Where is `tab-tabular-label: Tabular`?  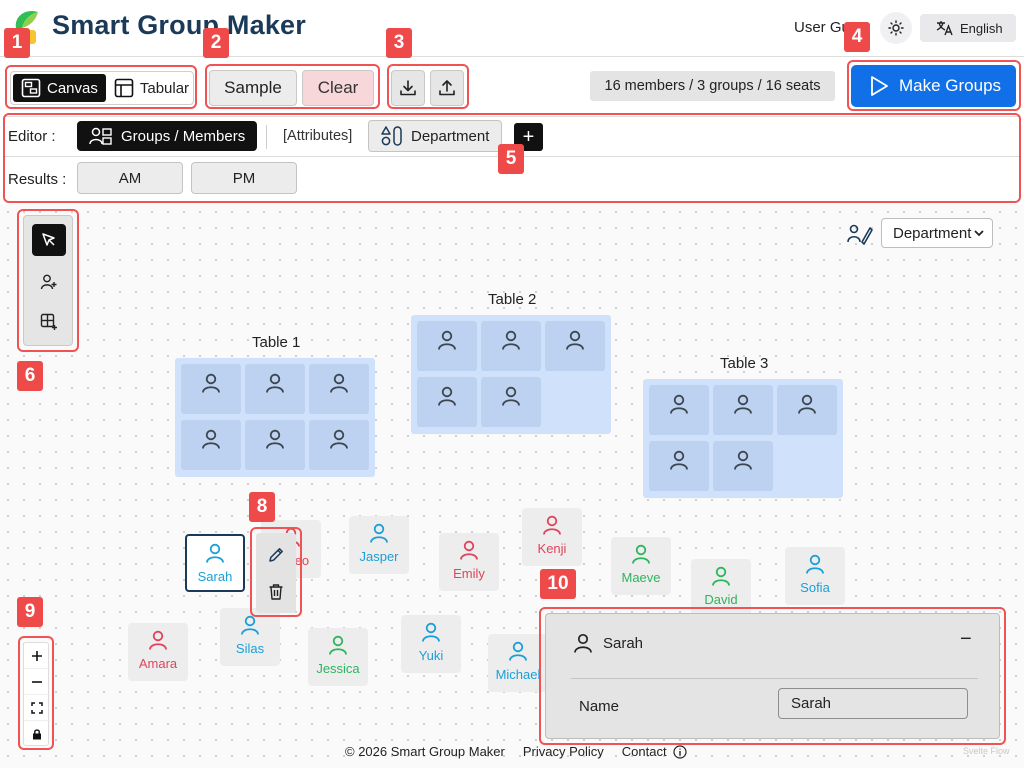
tab-tabular-label: Tabular is located at coordinates (164, 88).